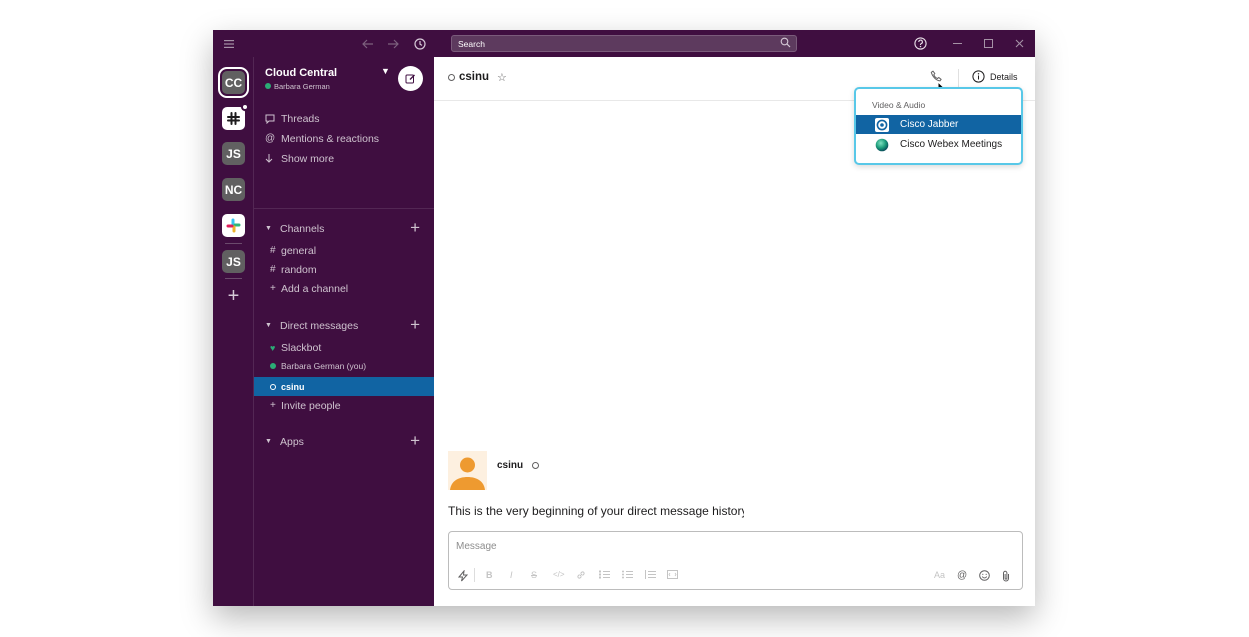  Describe the element at coordinates (393, 43) in the screenshot. I see `forward-arrow-icon` at that location.